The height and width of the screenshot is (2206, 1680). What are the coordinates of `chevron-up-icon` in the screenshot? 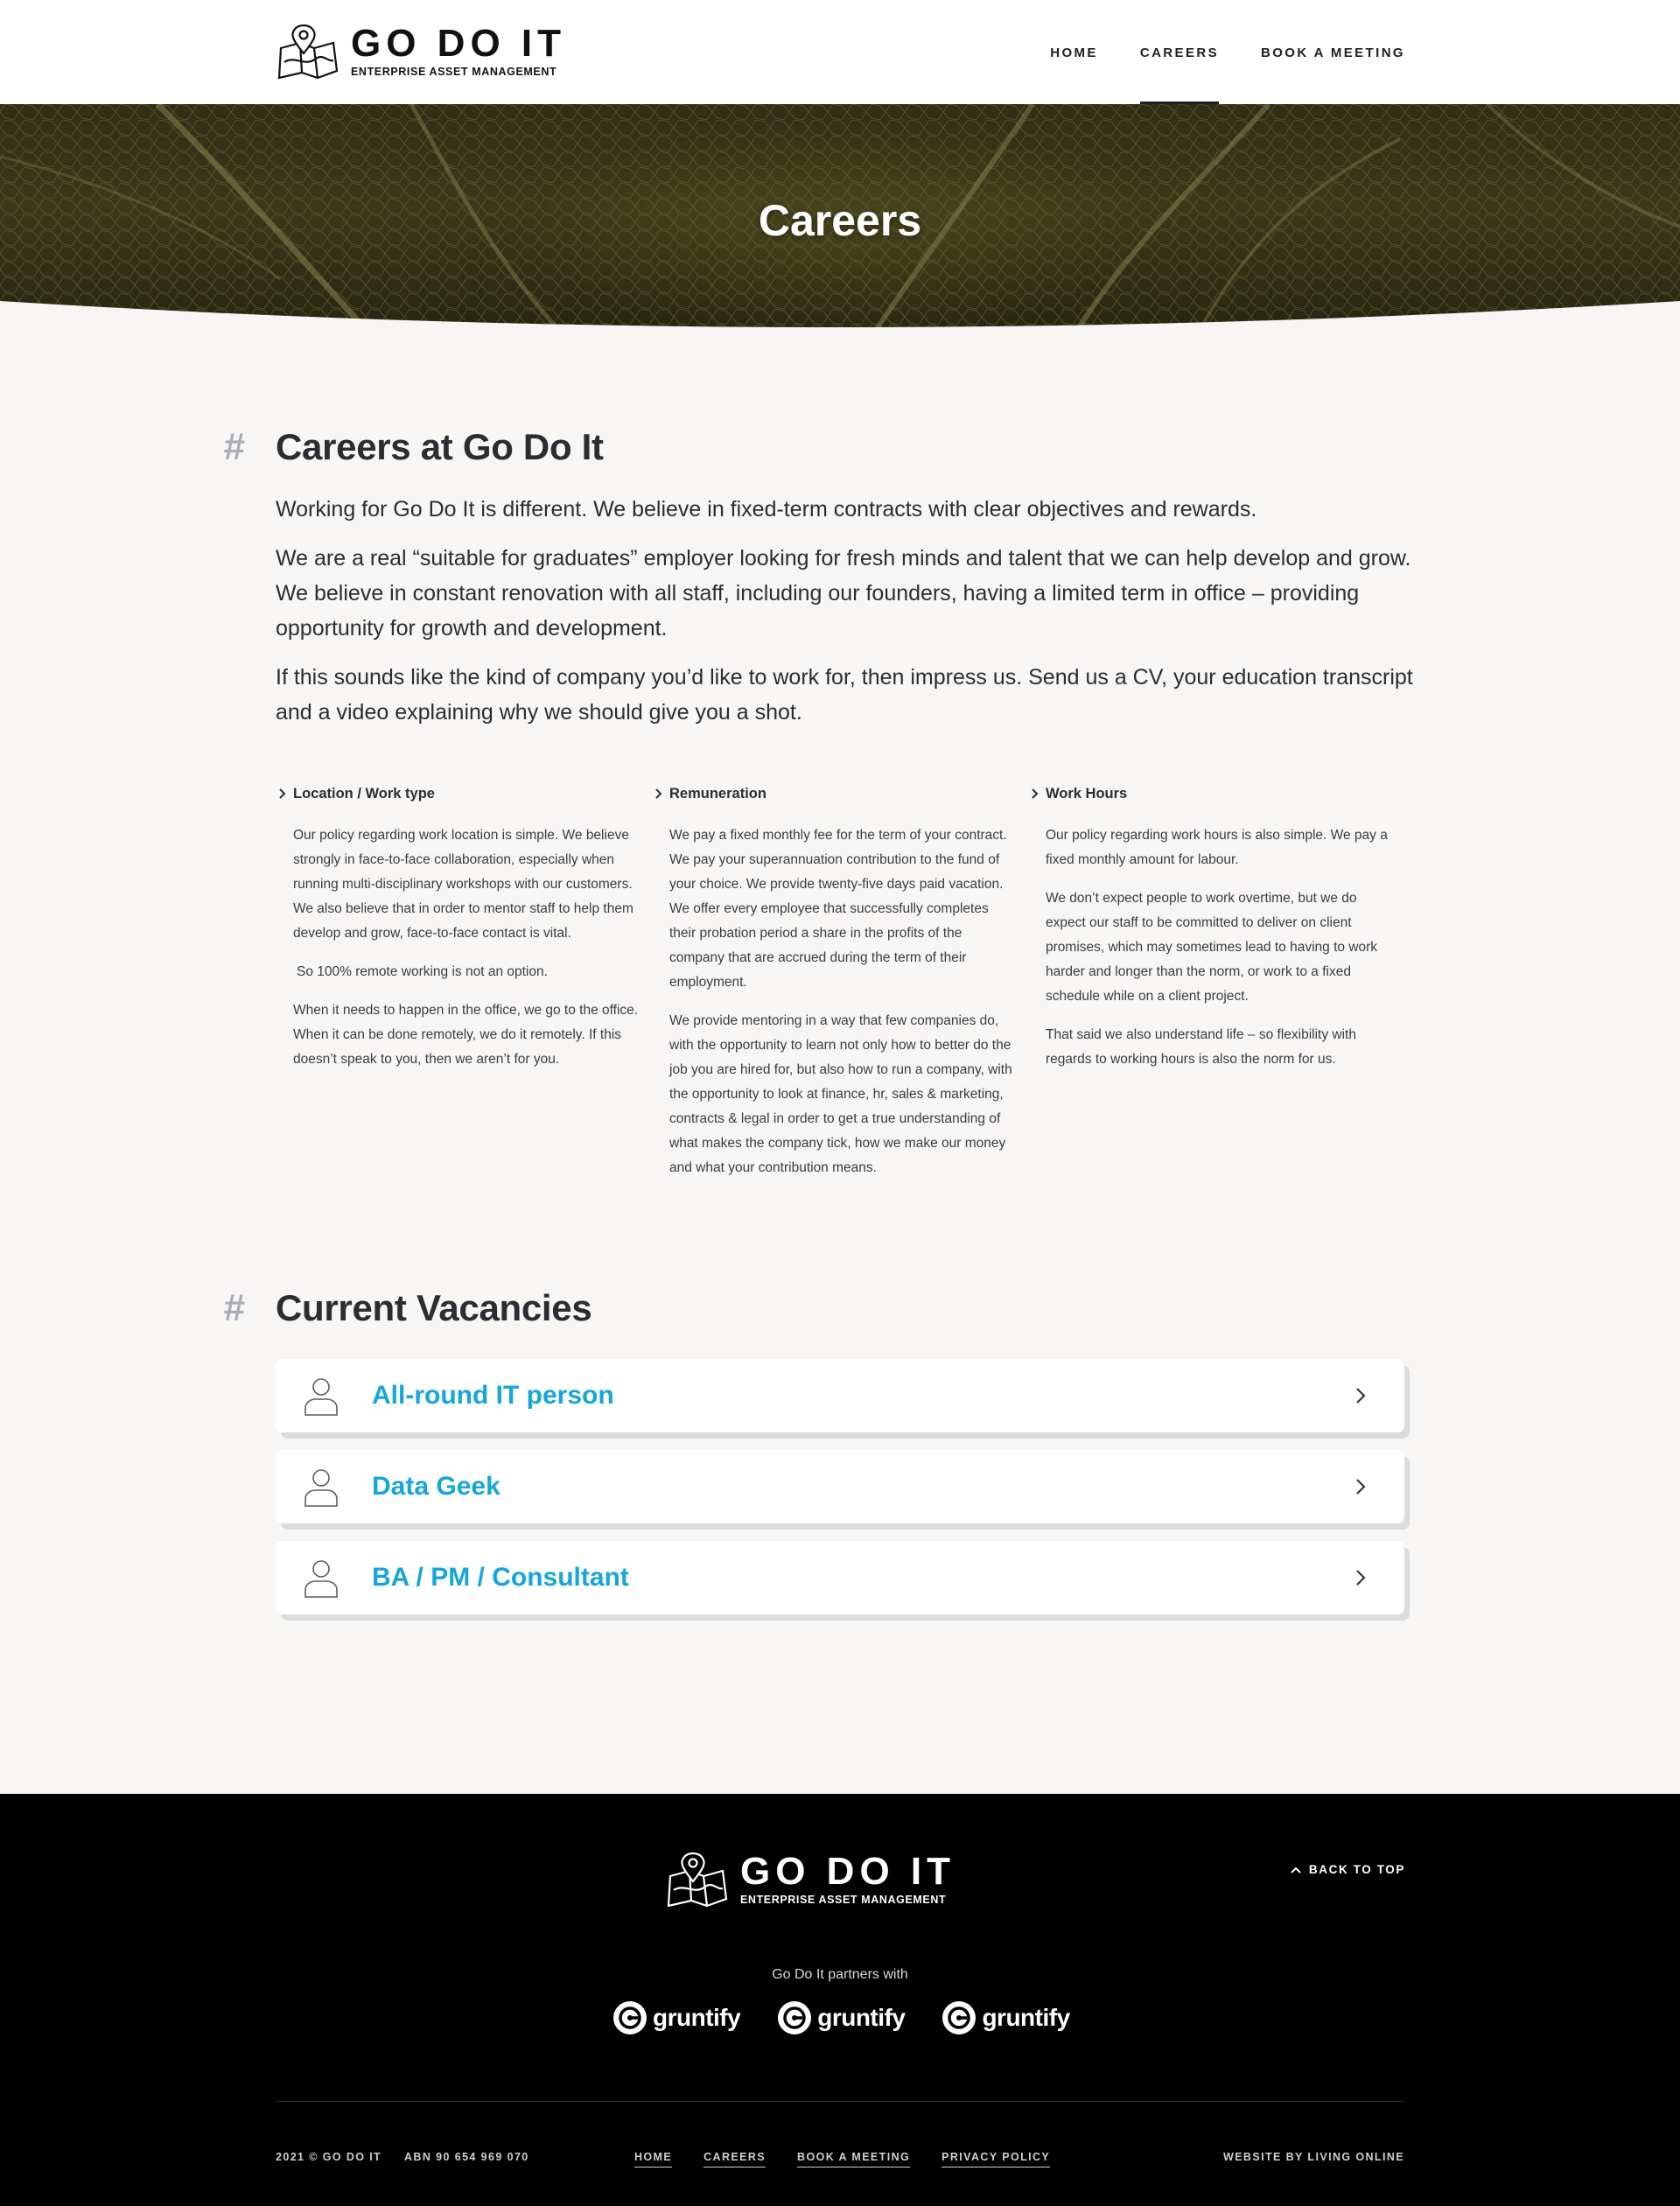 It's located at (1296, 1869).